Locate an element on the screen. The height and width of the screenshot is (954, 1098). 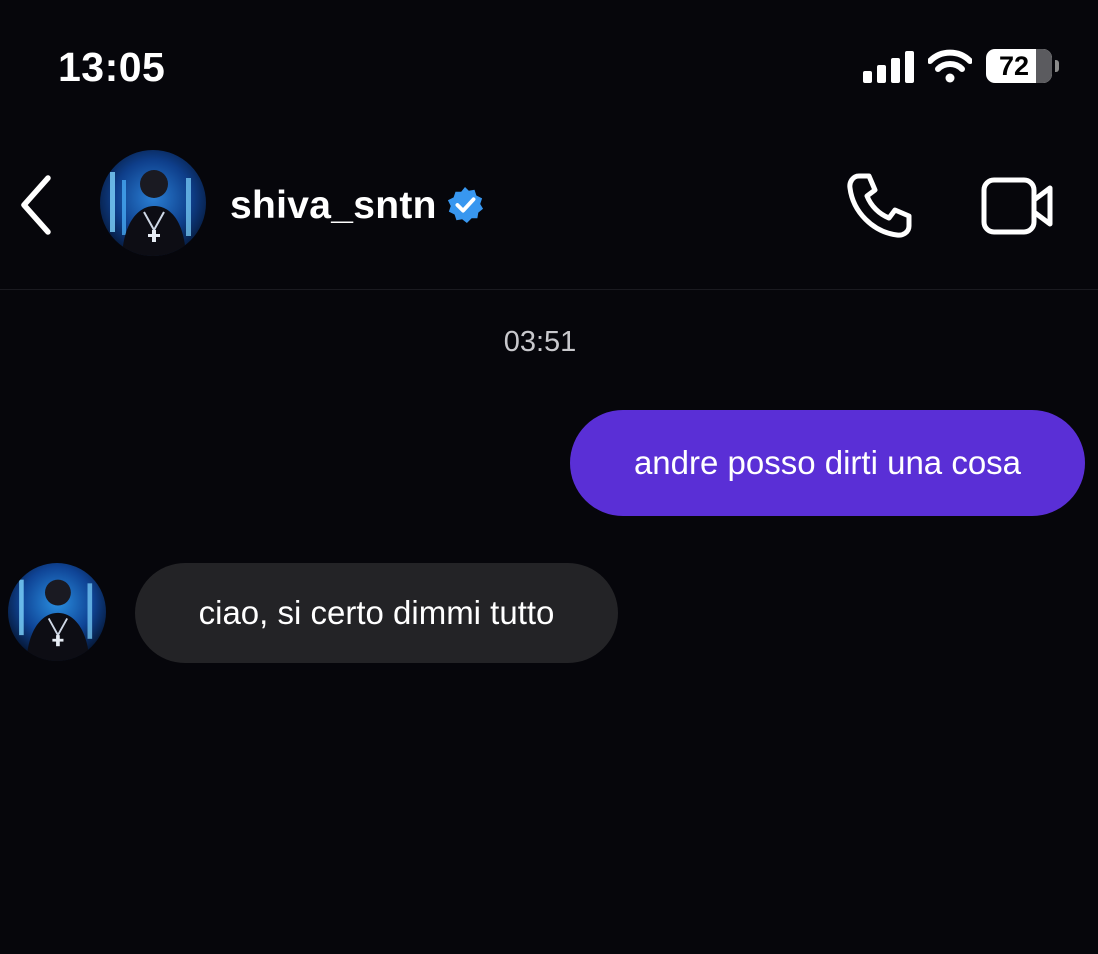
back-arrow-icon is located at coordinates (36, 205).